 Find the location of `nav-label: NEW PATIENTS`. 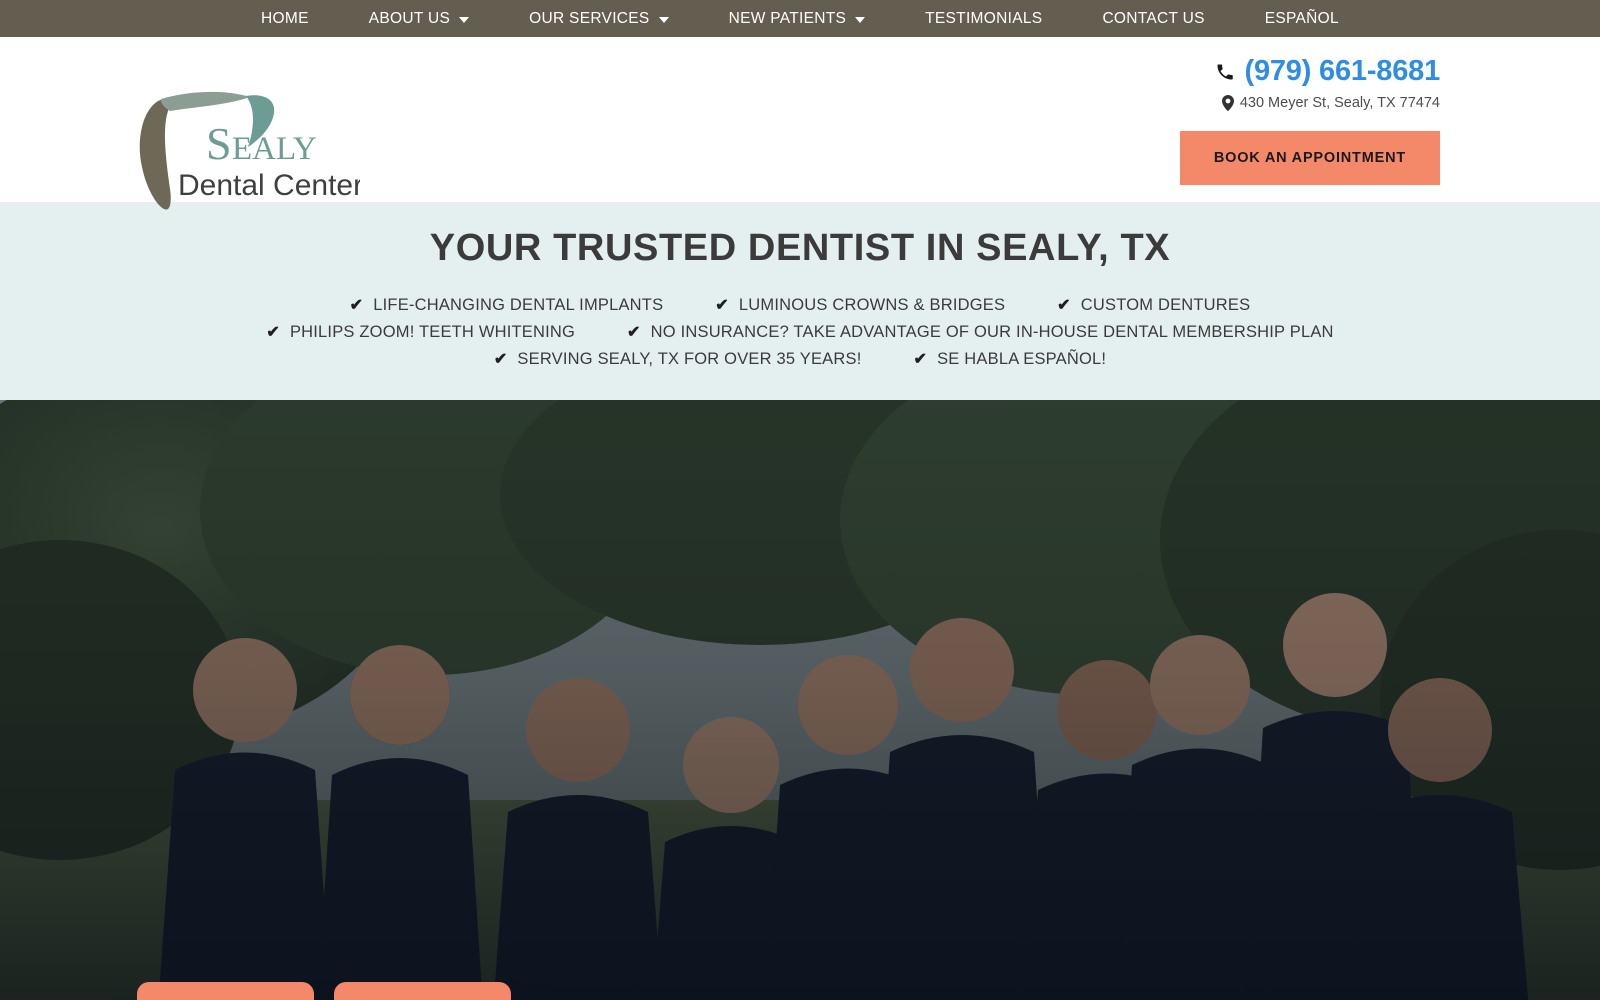

nav-label: NEW PATIENTS is located at coordinates (787, 18).